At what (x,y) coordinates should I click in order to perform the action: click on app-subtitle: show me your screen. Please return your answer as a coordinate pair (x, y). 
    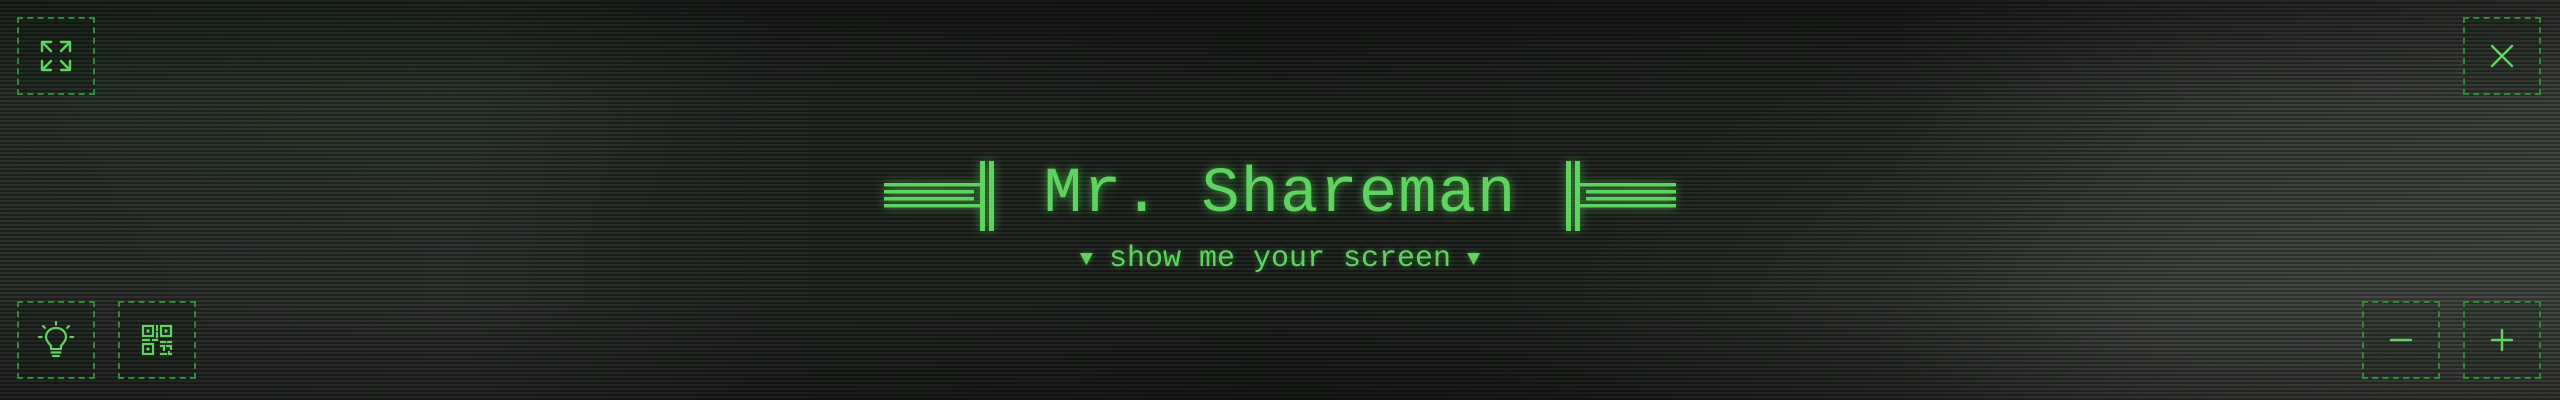
    Looking at the image, I should click on (1280, 259).